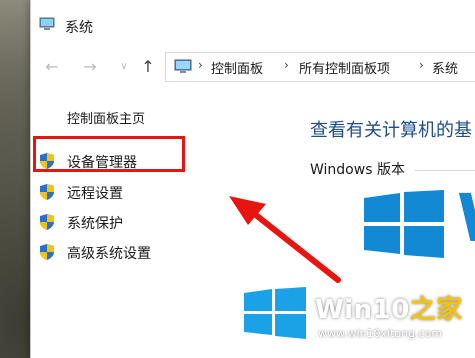 This screenshot has height=358, width=475. I want to click on computer-icon, so click(47, 23).